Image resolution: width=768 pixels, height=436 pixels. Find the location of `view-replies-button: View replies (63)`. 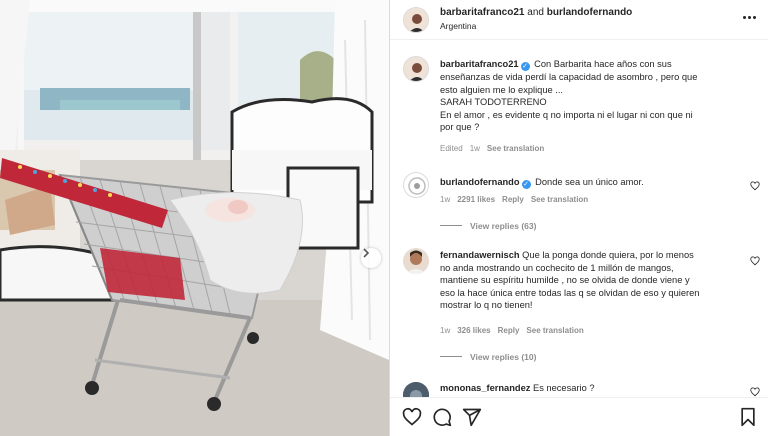

view-replies-button: View replies (63) is located at coordinates (488, 226).